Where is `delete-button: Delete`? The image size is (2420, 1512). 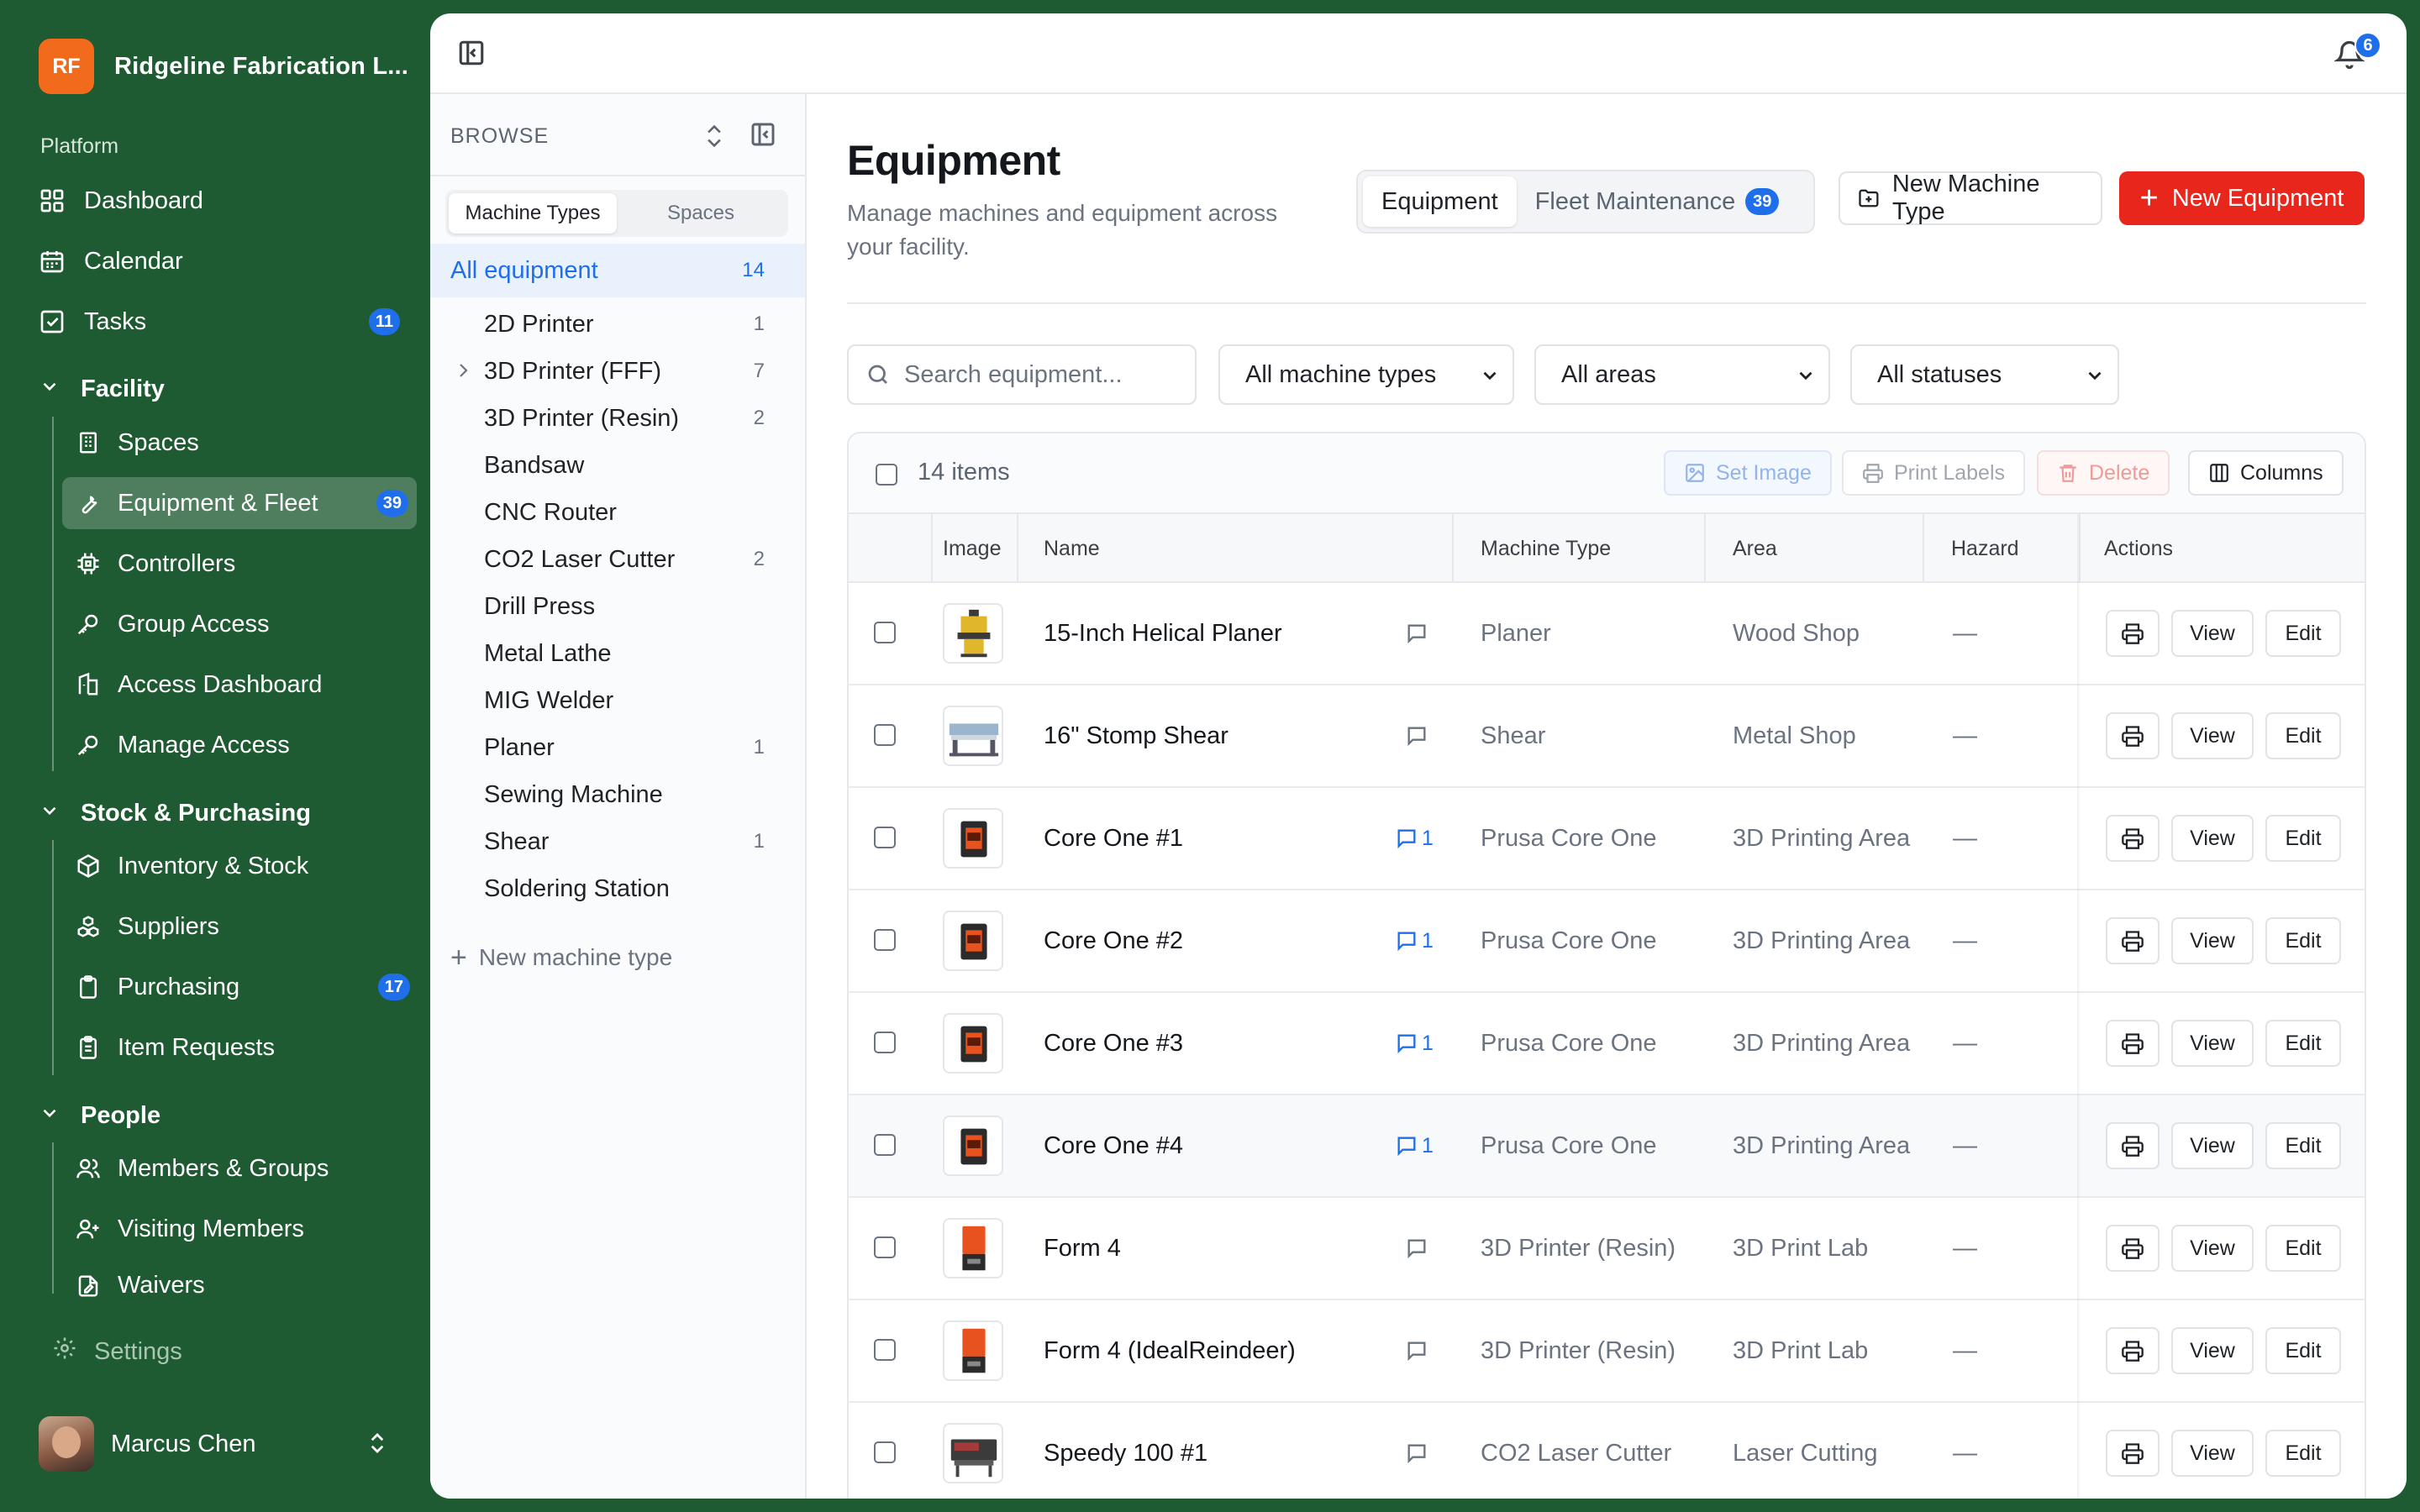 delete-button: Delete is located at coordinates (2103, 473).